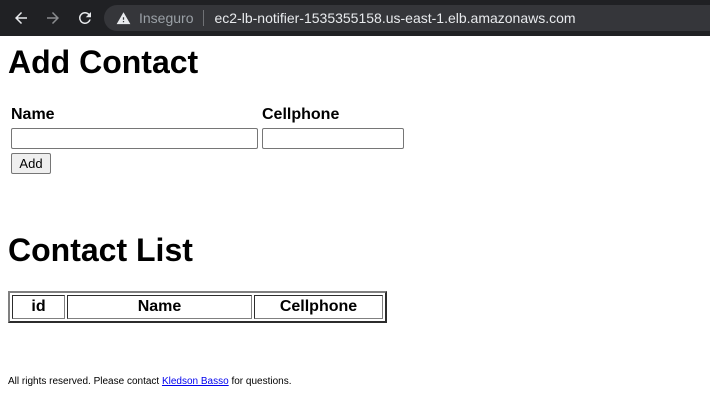 The width and height of the screenshot is (710, 417). I want to click on contact-link: Kledson Basso, so click(195, 381).